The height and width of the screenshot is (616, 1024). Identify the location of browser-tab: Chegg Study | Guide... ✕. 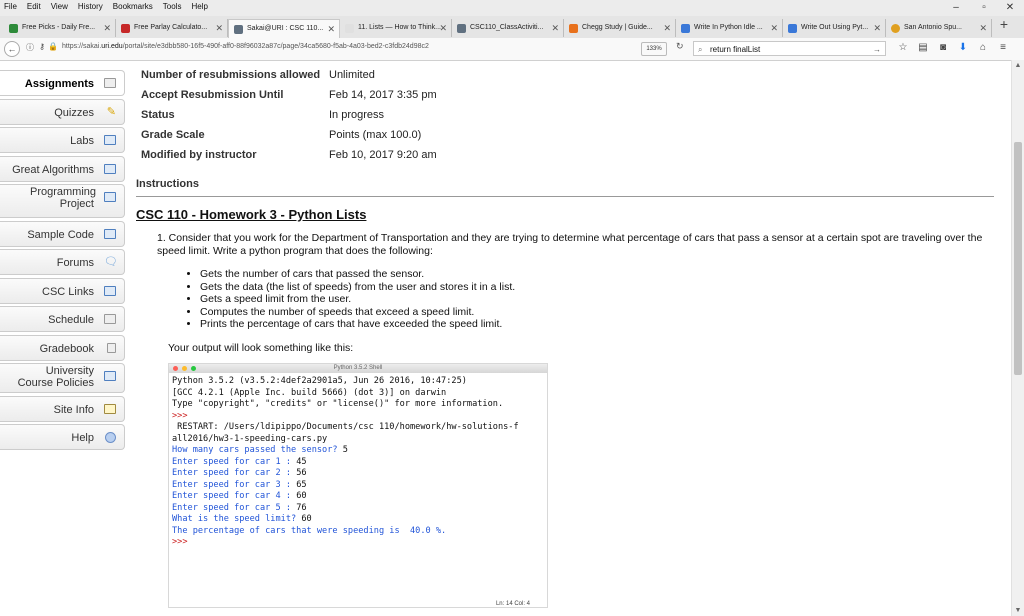
(620, 28).